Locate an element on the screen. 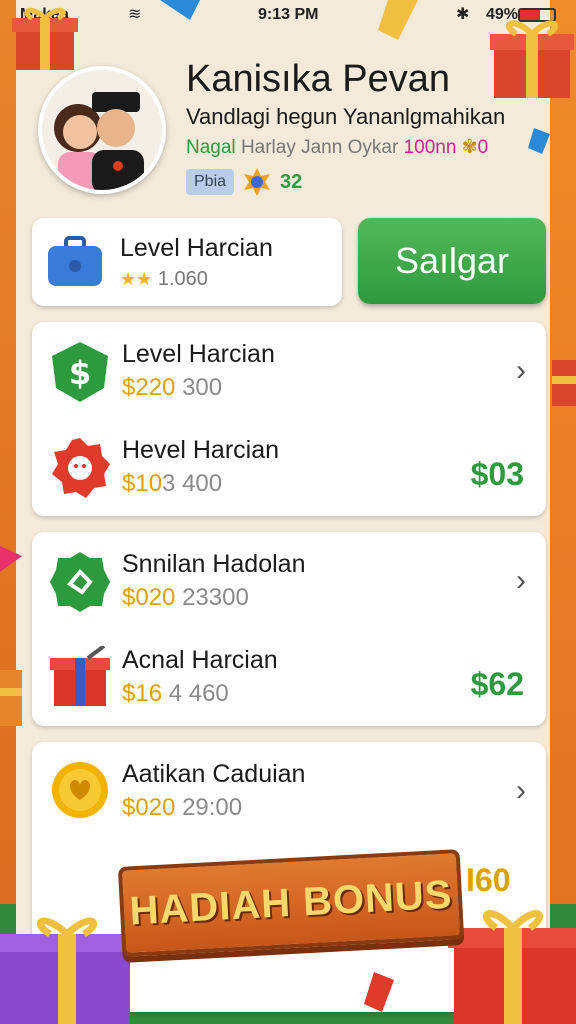  list-item-price: $03 is located at coordinates (497, 474).